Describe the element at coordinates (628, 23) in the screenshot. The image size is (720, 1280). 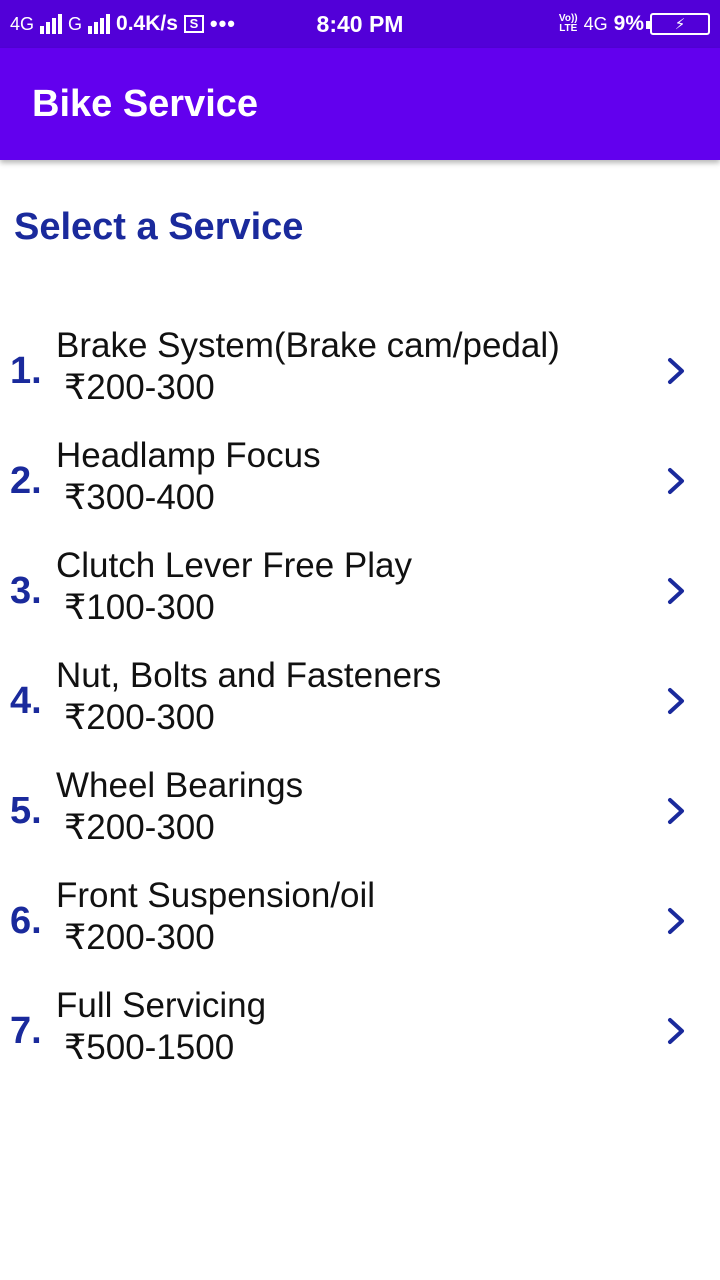
I see `battery-percent: 9%` at that location.